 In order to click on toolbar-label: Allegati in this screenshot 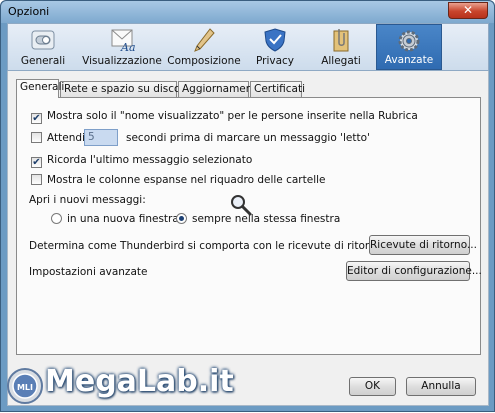, I will do `click(341, 61)`.